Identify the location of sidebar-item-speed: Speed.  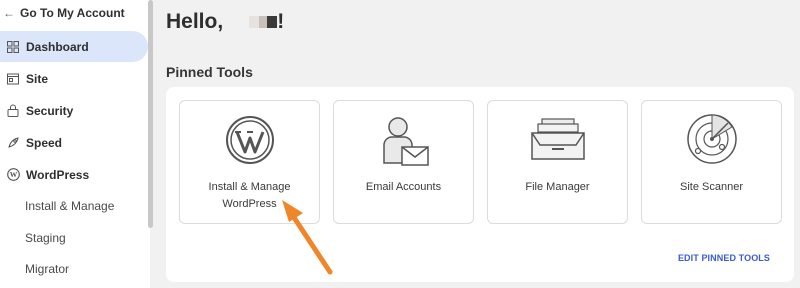
(75, 142).